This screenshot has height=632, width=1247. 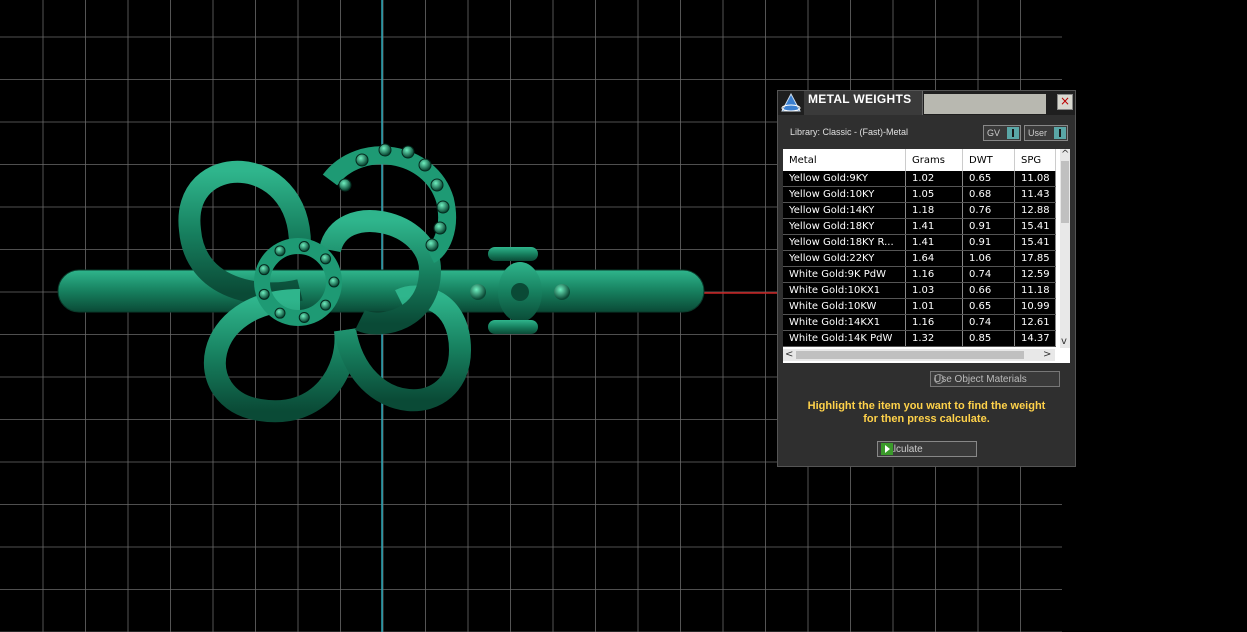 What do you see at coordinates (988, 160) in the screenshot?
I see `col-header-dwt: DWT` at bounding box center [988, 160].